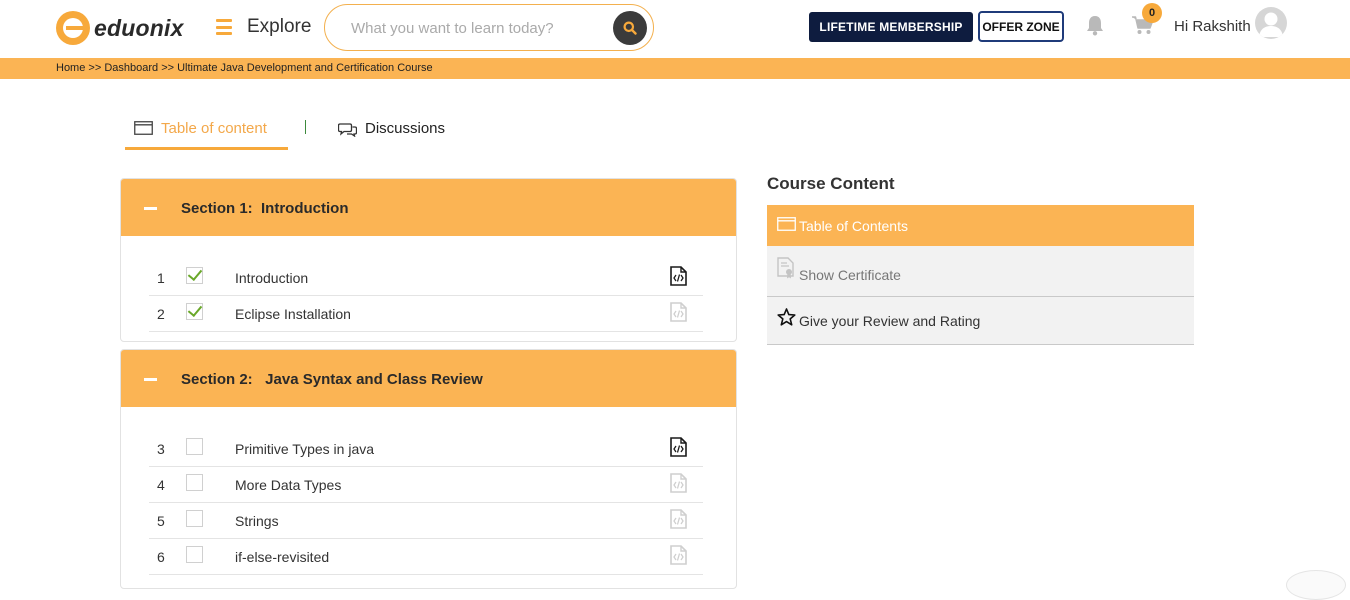 This screenshot has width=1350, height=600. I want to click on user-greeting: Hi Rakshith, so click(1212, 26).